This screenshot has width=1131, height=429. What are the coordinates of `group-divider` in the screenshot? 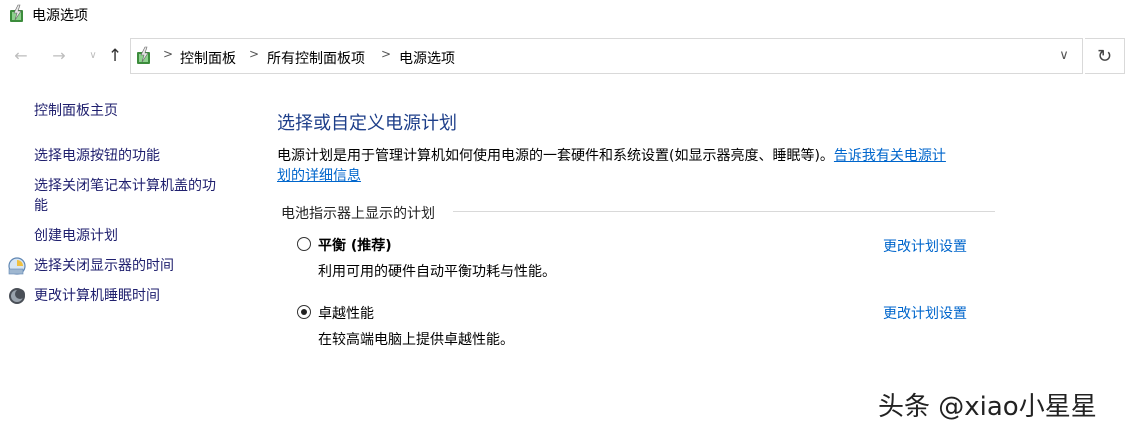 It's located at (724, 211).